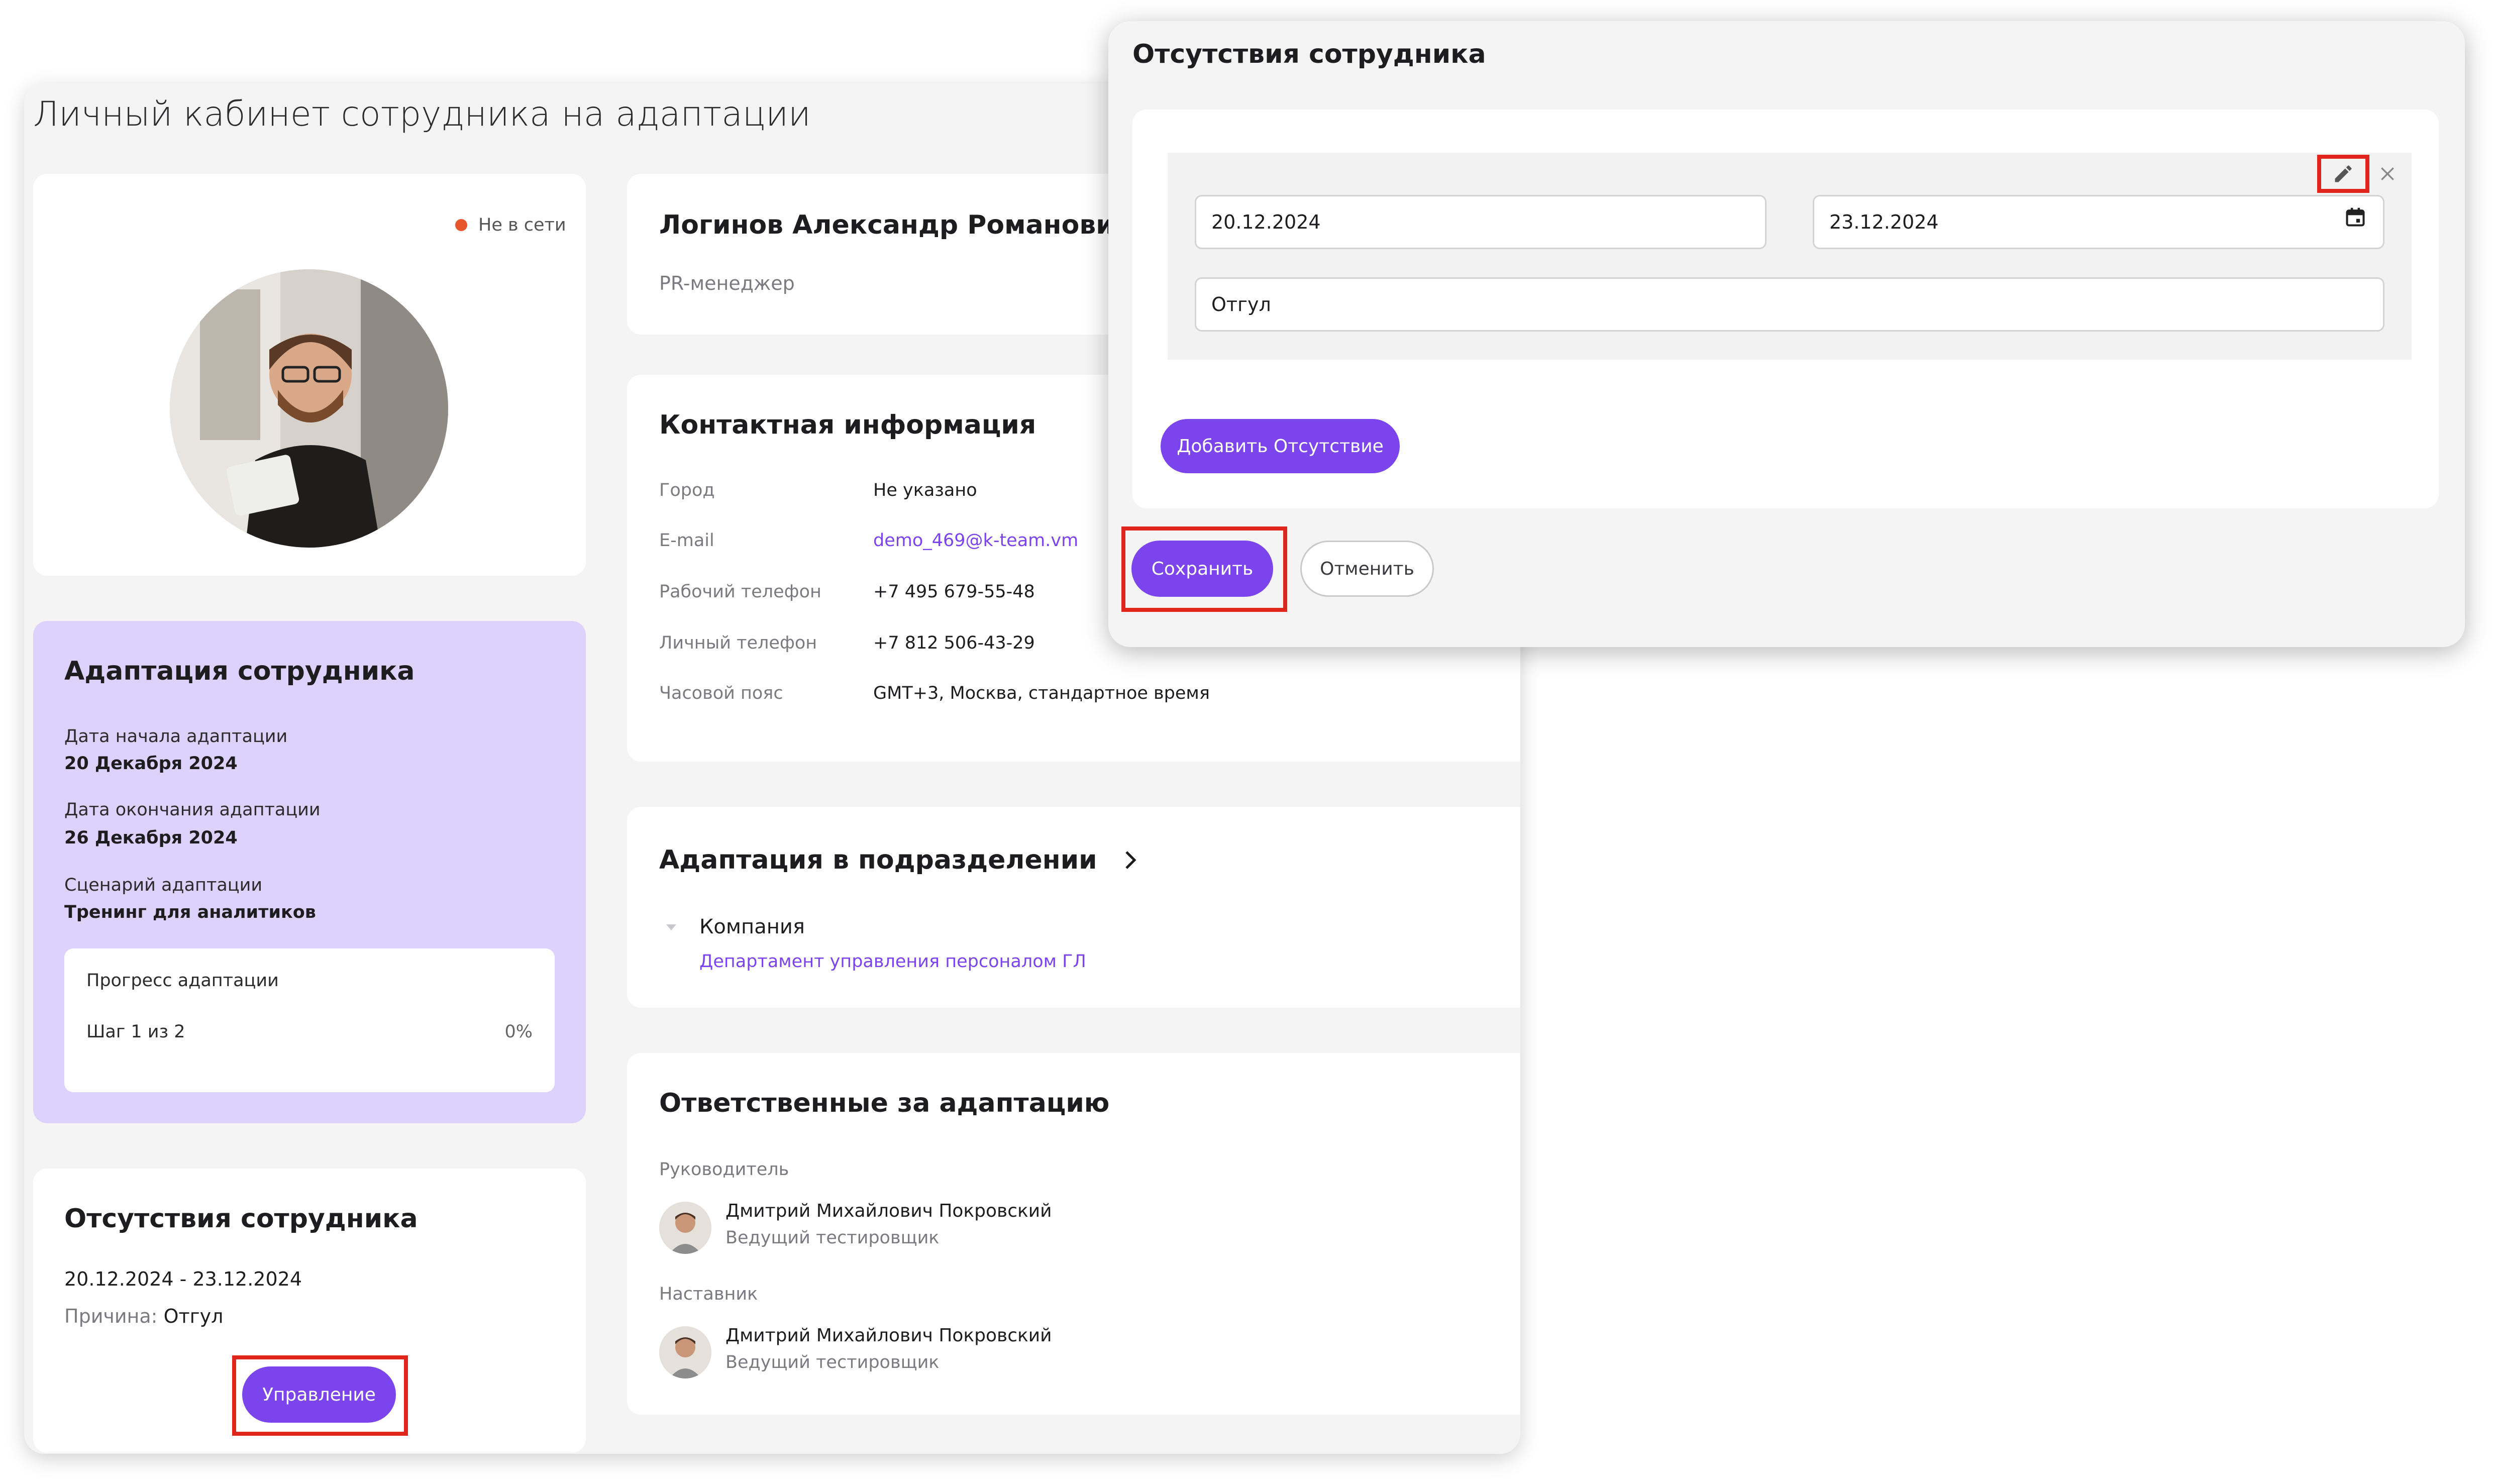 This screenshot has height=1484, width=2493. I want to click on email-label: E-mail, so click(686, 541).